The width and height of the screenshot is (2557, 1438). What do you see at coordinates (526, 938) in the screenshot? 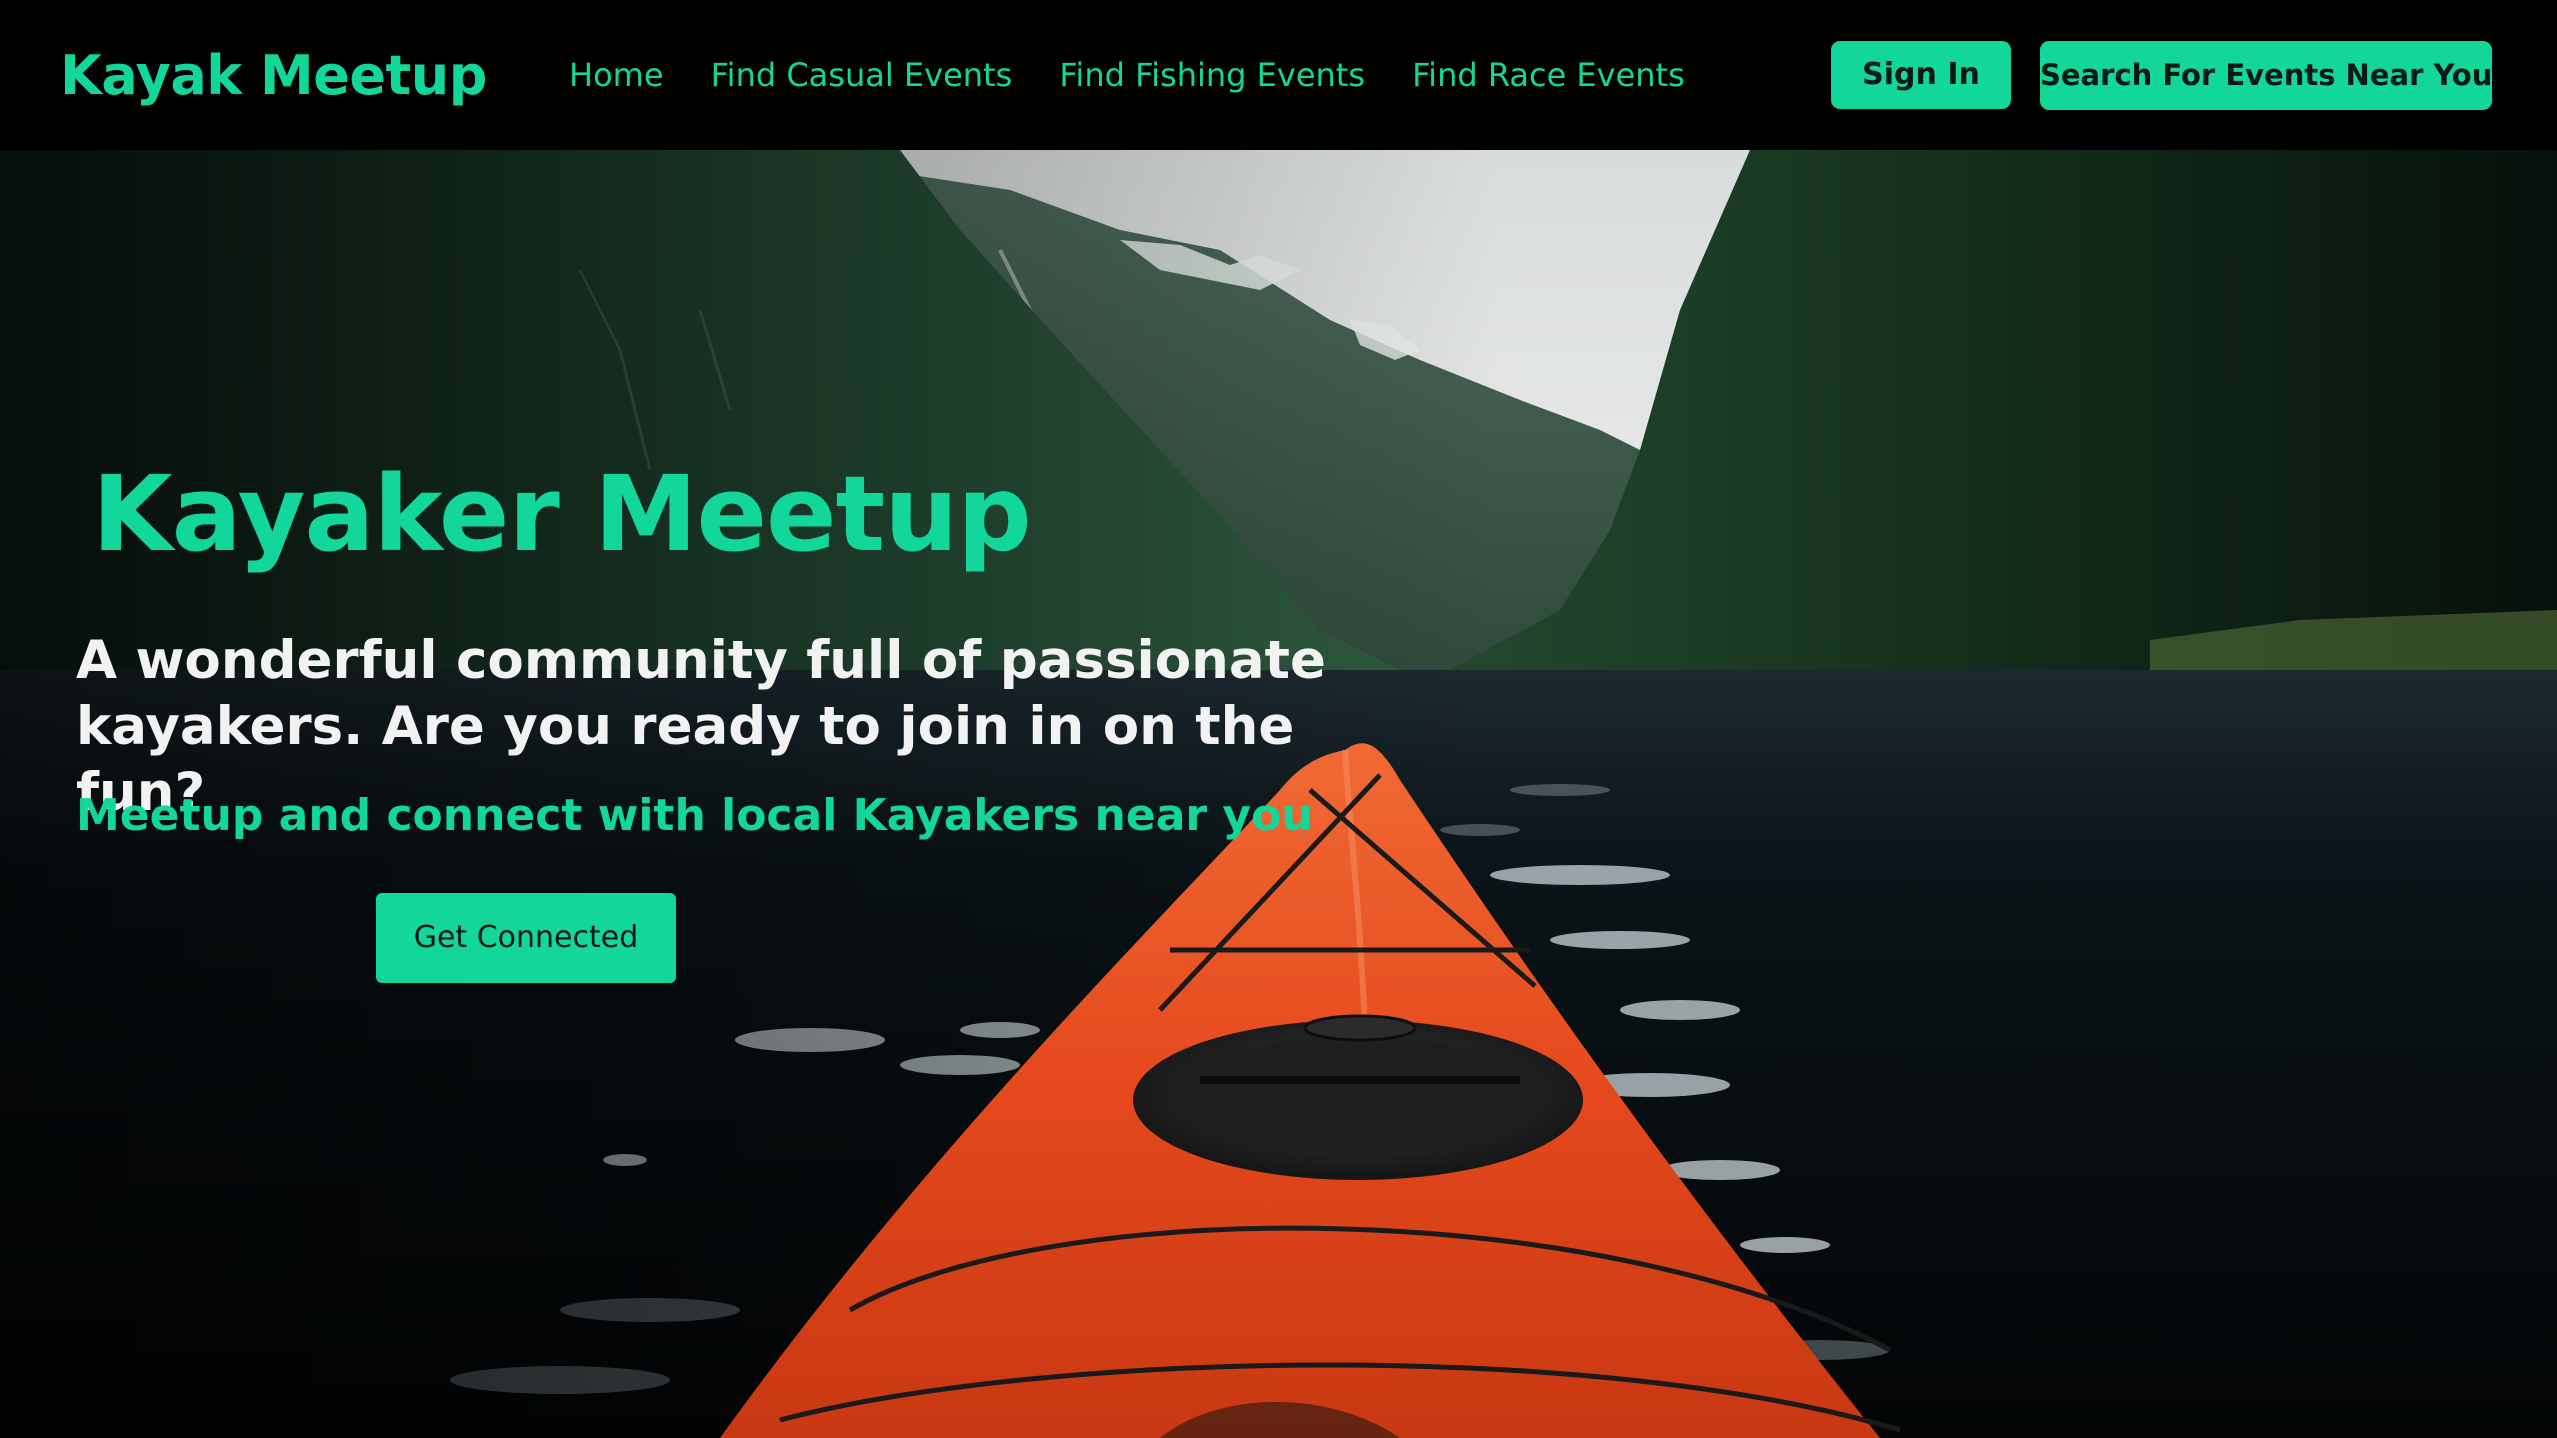
I see `get-connected-button: Get Connected` at bounding box center [526, 938].